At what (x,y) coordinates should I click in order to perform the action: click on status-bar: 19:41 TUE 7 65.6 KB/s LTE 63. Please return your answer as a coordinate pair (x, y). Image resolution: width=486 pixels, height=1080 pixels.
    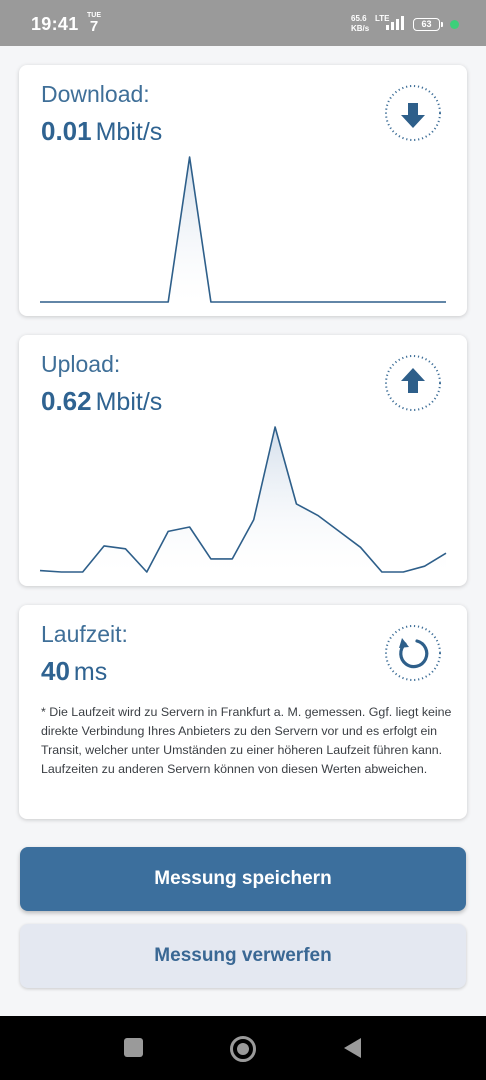
    Looking at the image, I should click on (243, 23).